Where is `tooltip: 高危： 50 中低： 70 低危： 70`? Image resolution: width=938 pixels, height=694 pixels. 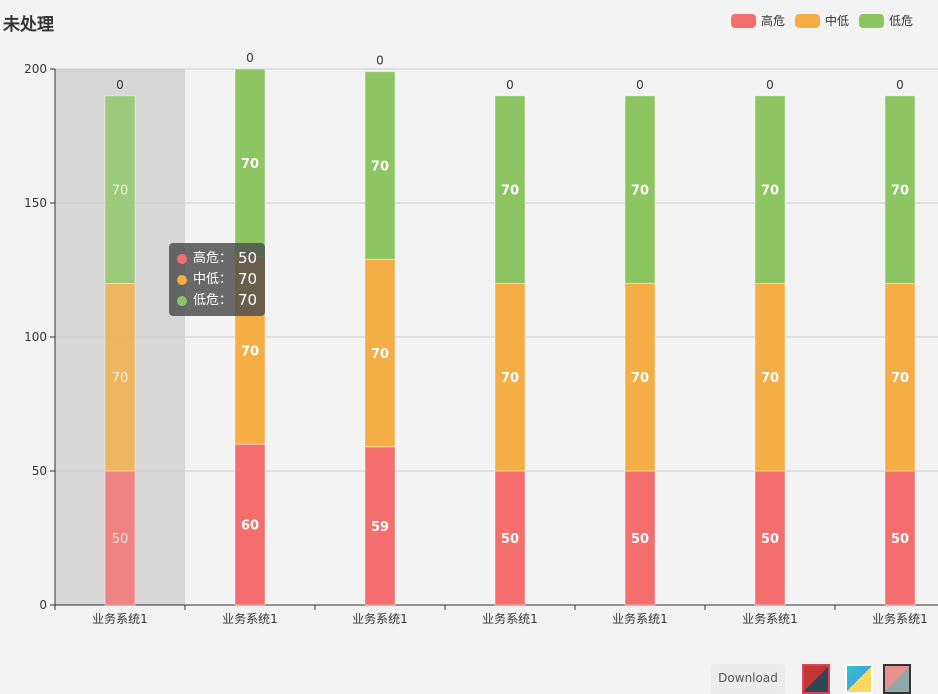
tooltip: 高危： 50 中低： 70 低危： 70 is located at coordinates (217, 279).